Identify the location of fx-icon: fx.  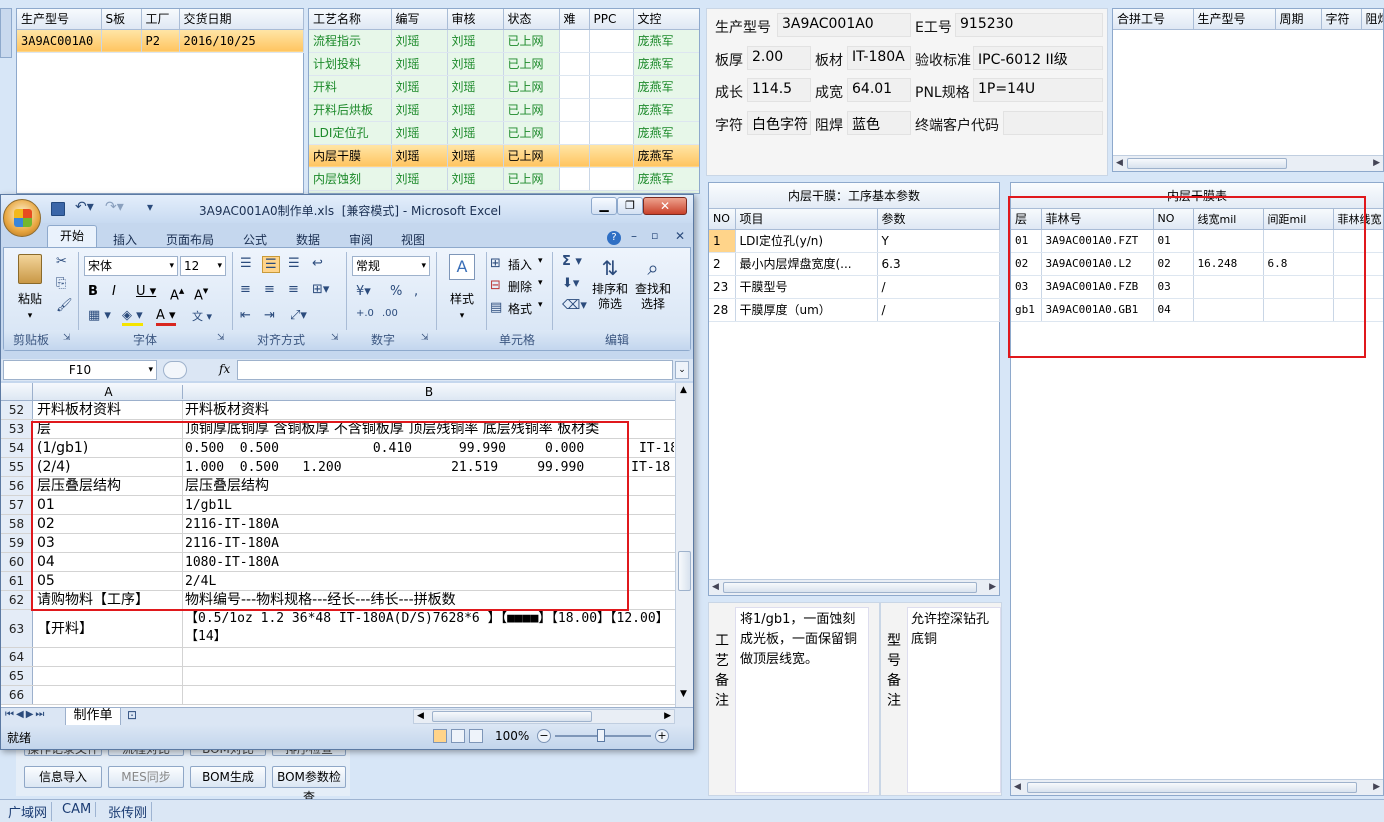
(224, 369).